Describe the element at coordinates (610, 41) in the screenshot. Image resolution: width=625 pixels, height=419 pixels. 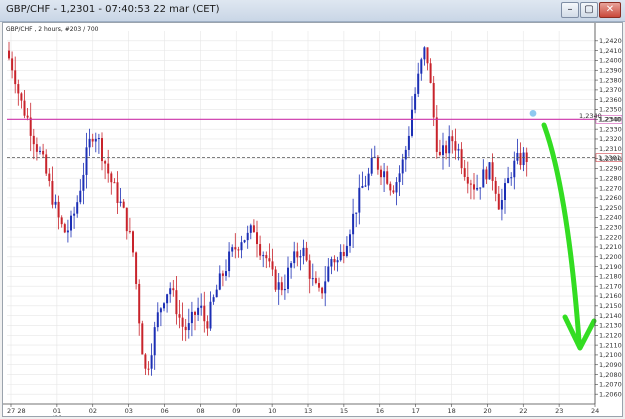
I see `price-tick-label: 1,2420` at that location.